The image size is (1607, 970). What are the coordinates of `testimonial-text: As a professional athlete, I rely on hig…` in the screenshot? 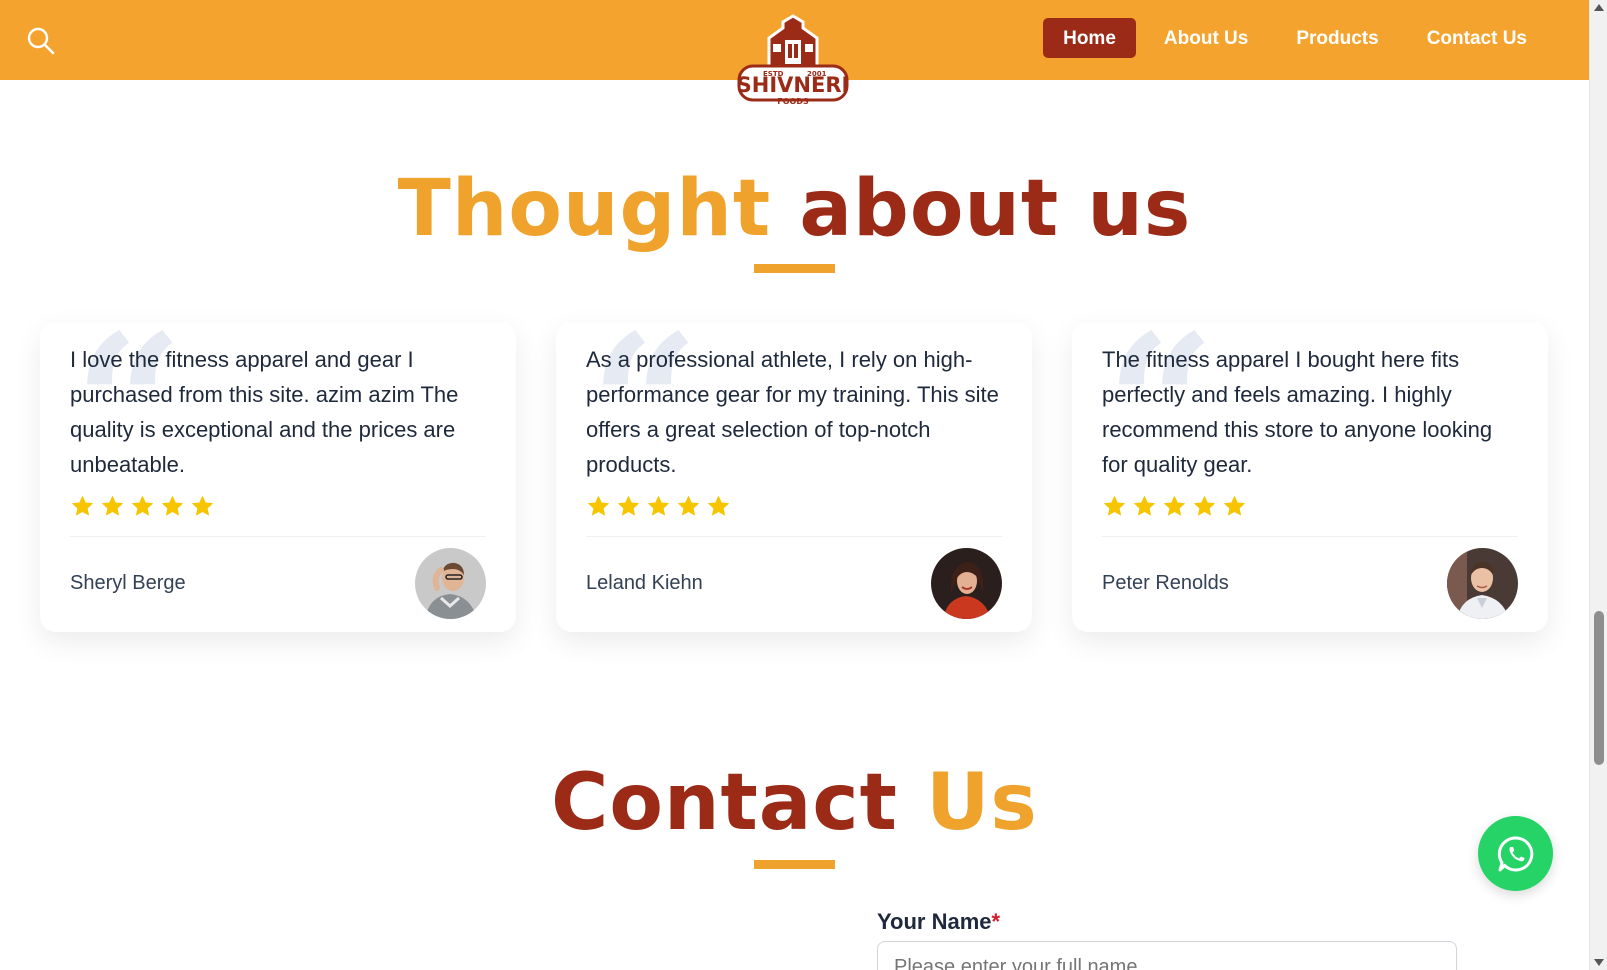 It's located at (792, 412).